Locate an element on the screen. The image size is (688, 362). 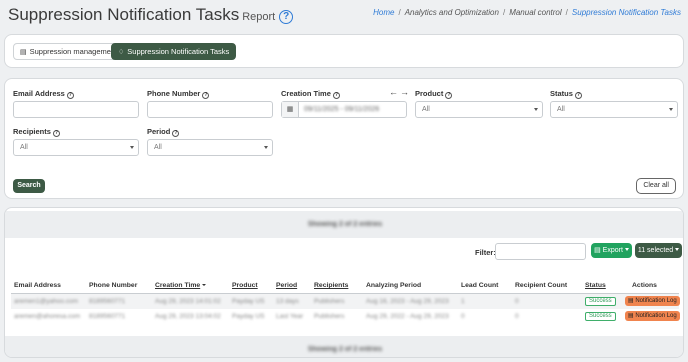
product-select: All is located at coordinates (479, 109).